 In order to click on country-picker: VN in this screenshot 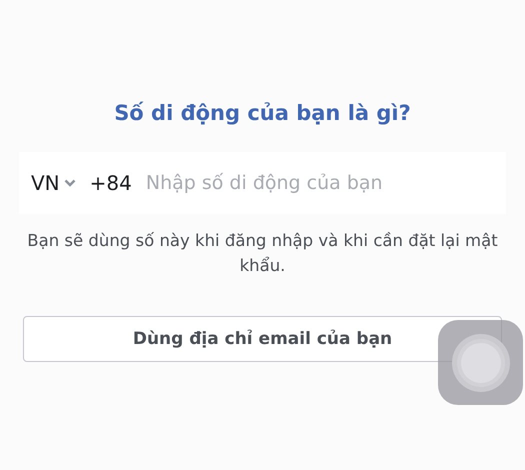, I will do `click(53, 183)`.